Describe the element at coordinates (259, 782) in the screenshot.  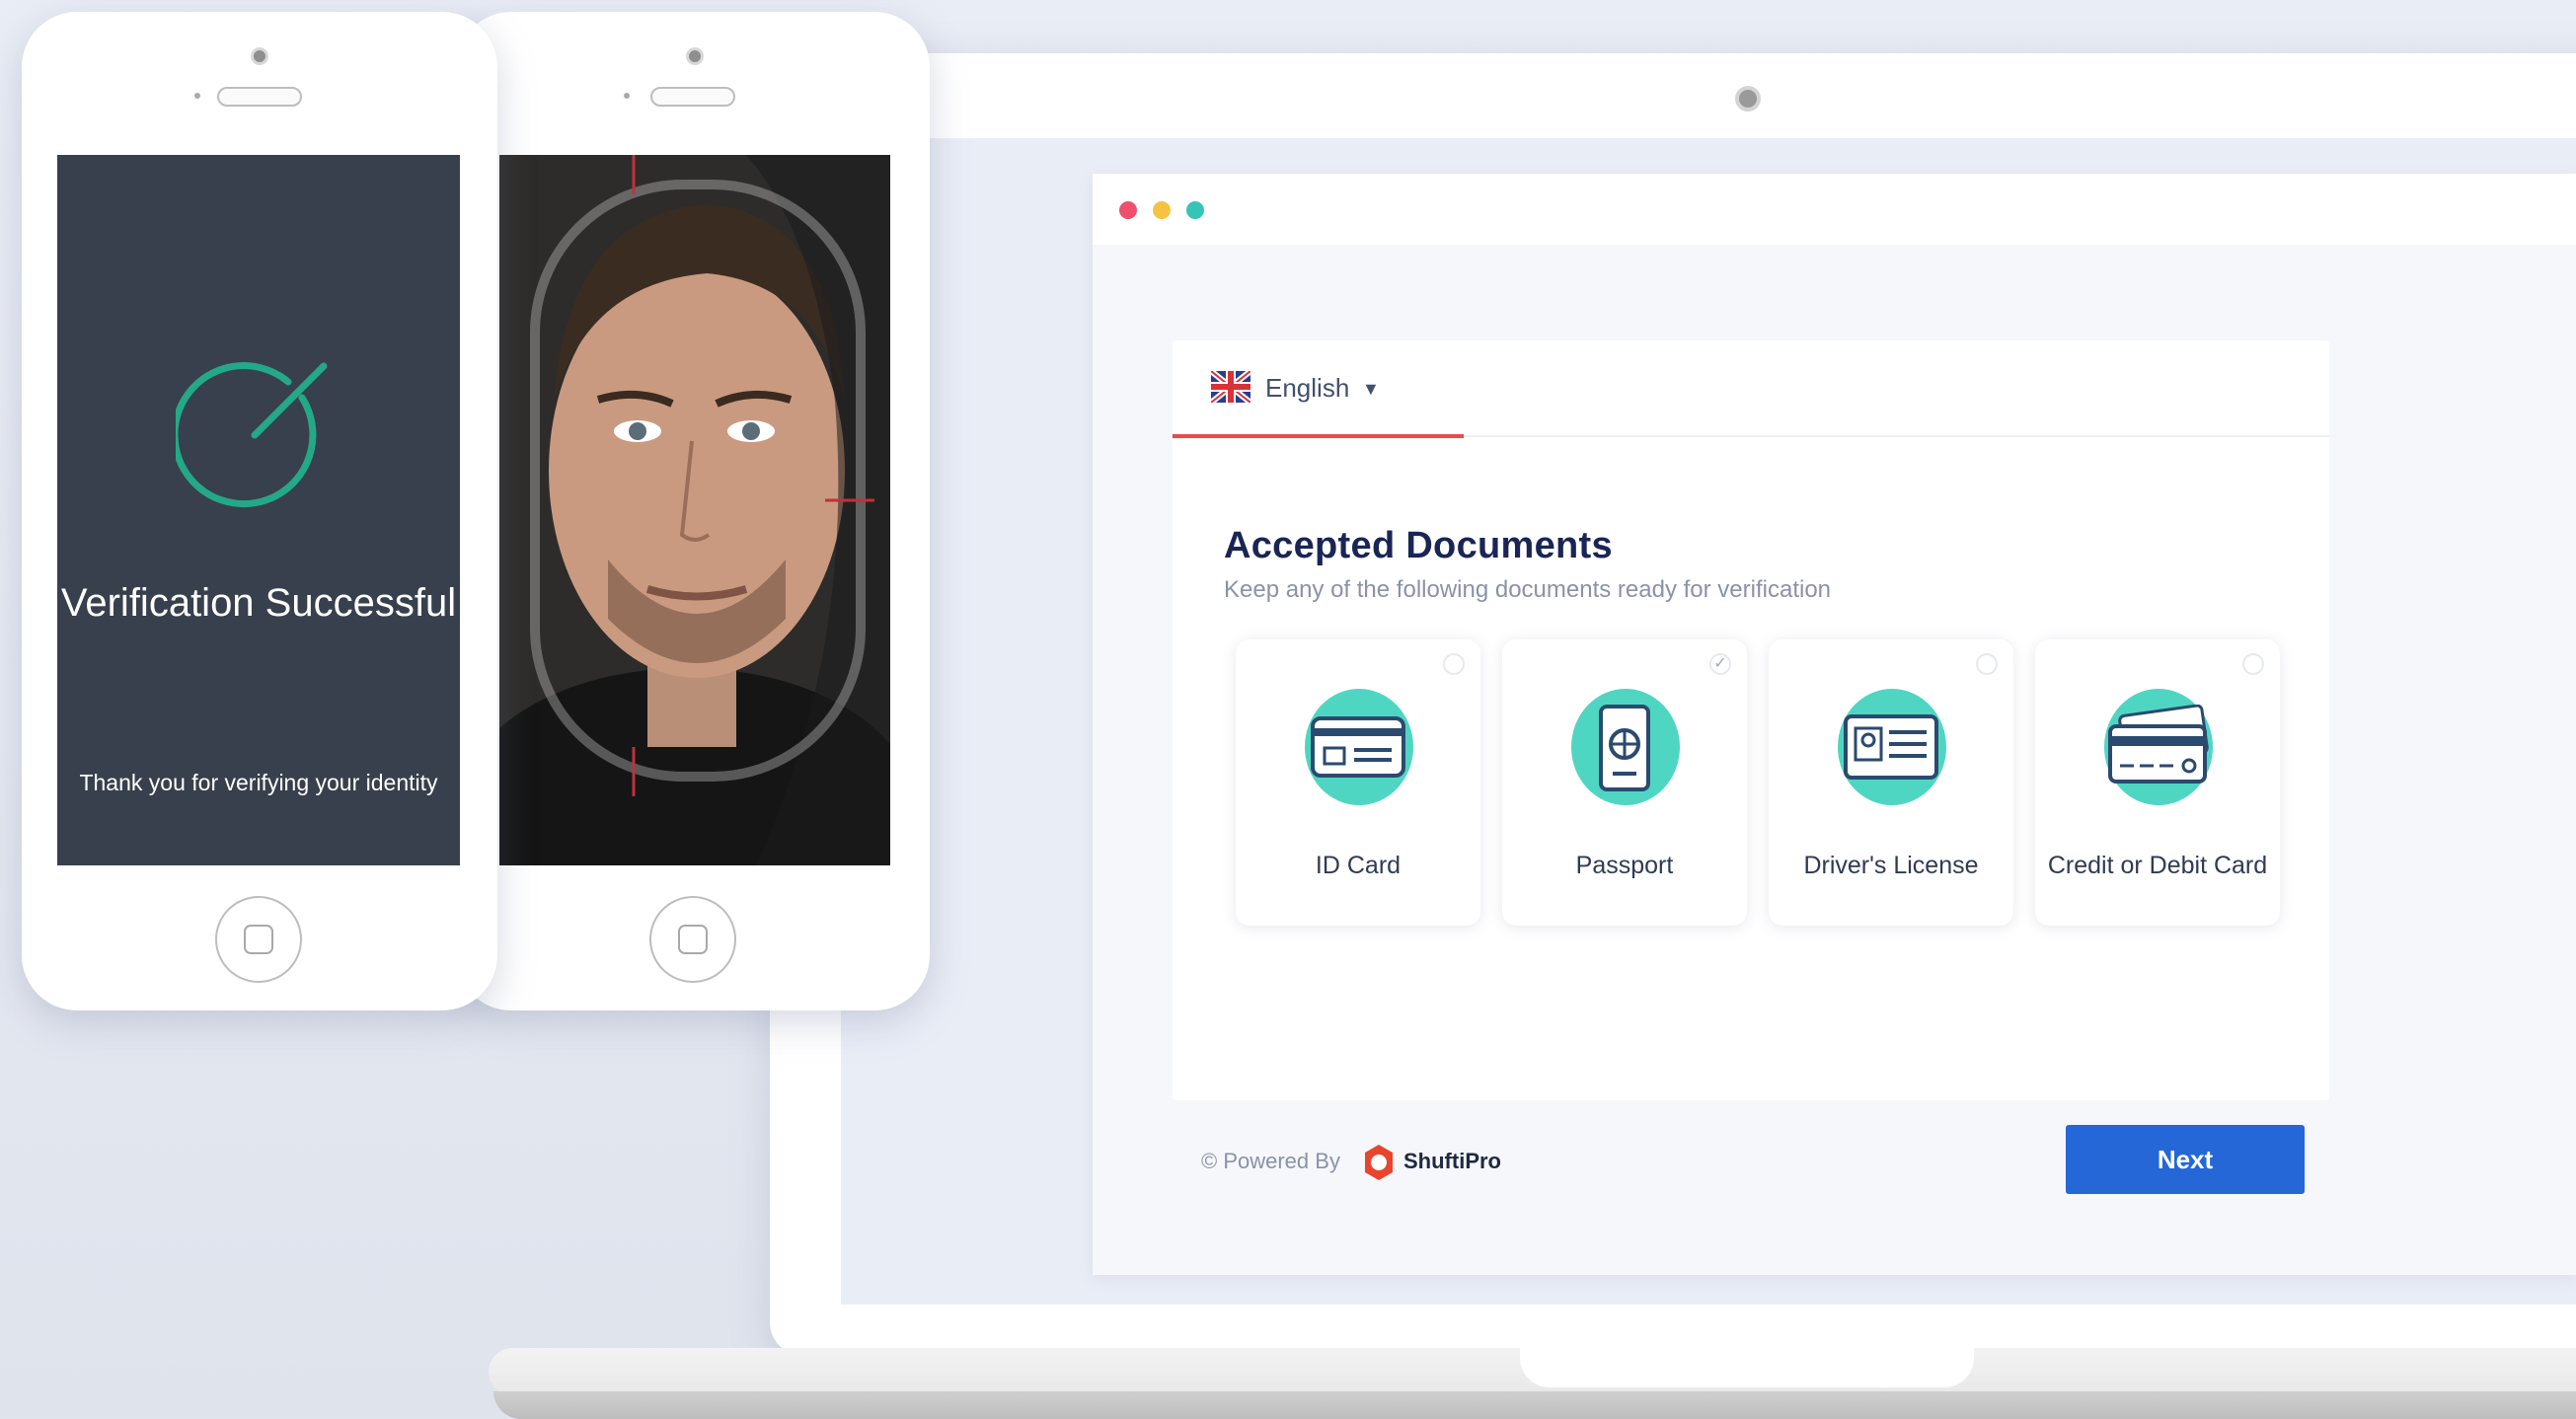
I see `success-message: Thank you for verifying your identity` at that location.